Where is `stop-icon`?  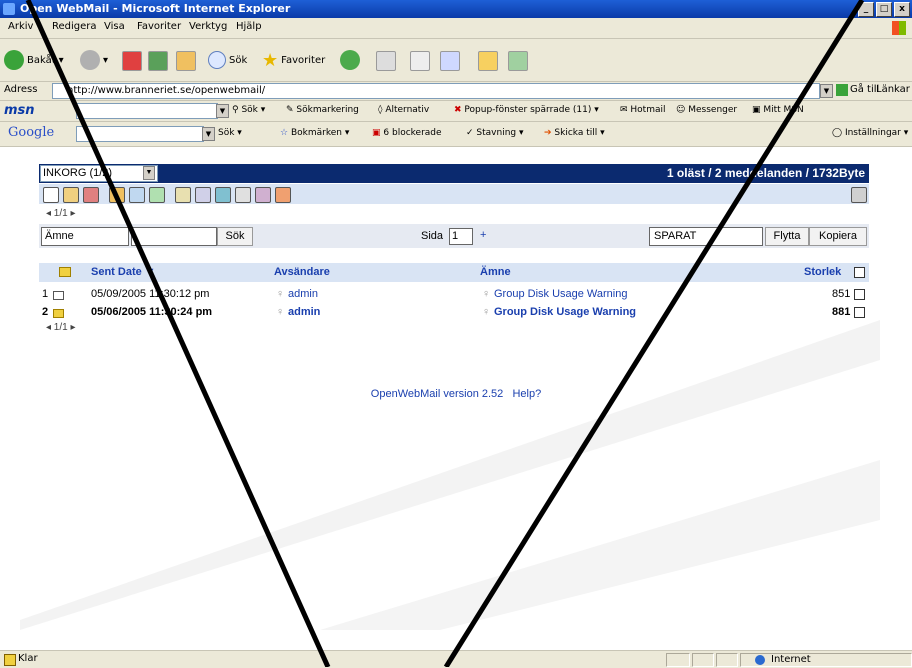 stop-icon is located at coordinates (132, 61).